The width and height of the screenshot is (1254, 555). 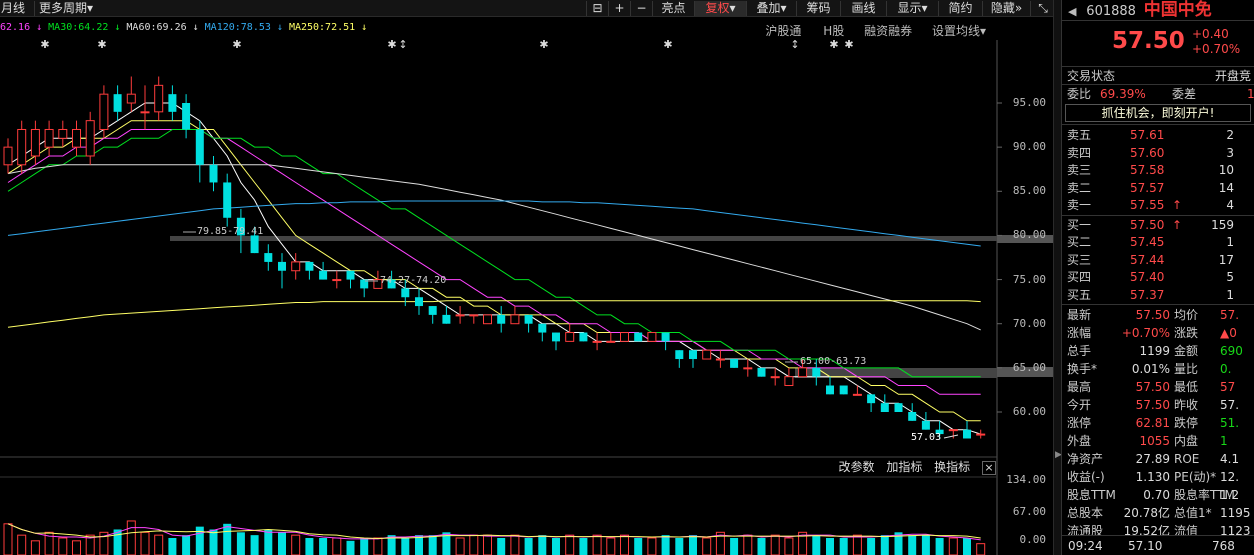 What do you see at coordinates (1158, 10) in the screenshot?
I see `stock-header: ◀ 601888 中国中免` at bounding box center [1158, 10].